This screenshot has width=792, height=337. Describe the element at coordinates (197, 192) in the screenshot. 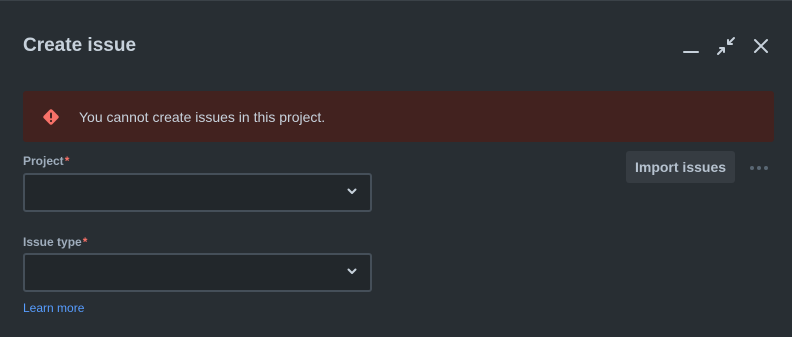

I see `project-select` at that location.